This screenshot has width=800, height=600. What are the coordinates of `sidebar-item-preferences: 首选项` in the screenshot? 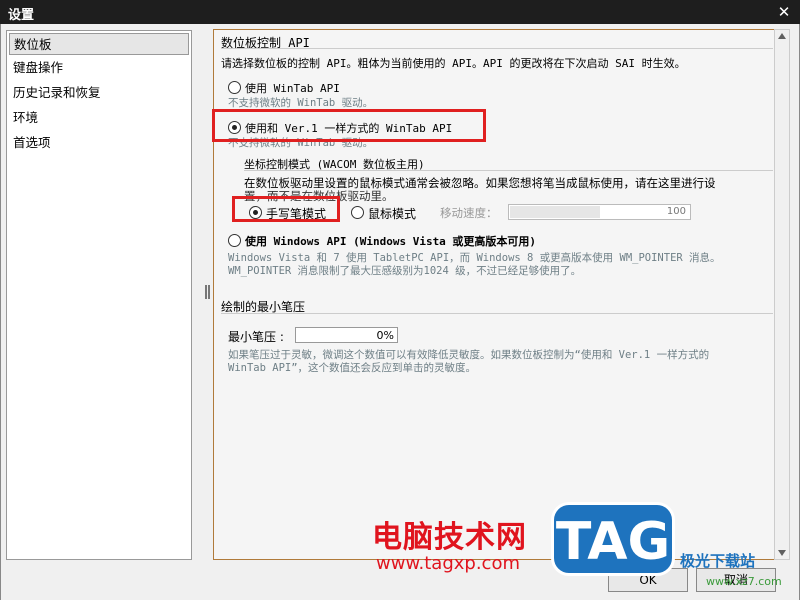 It's located at (99, 143).